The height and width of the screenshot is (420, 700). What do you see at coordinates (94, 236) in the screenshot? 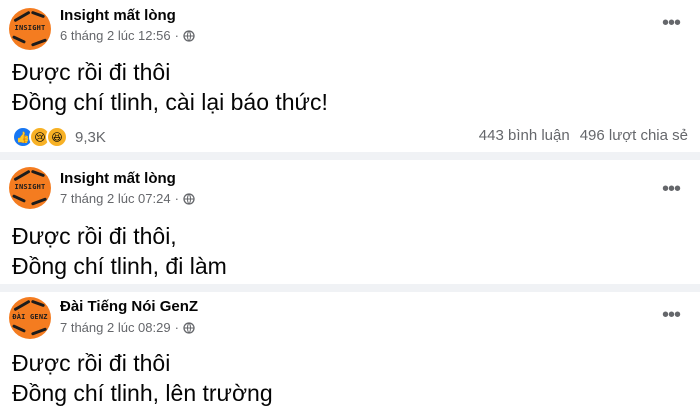
I see `post-line: Được rồi đi thôi,` at bounding box center [94, 236].